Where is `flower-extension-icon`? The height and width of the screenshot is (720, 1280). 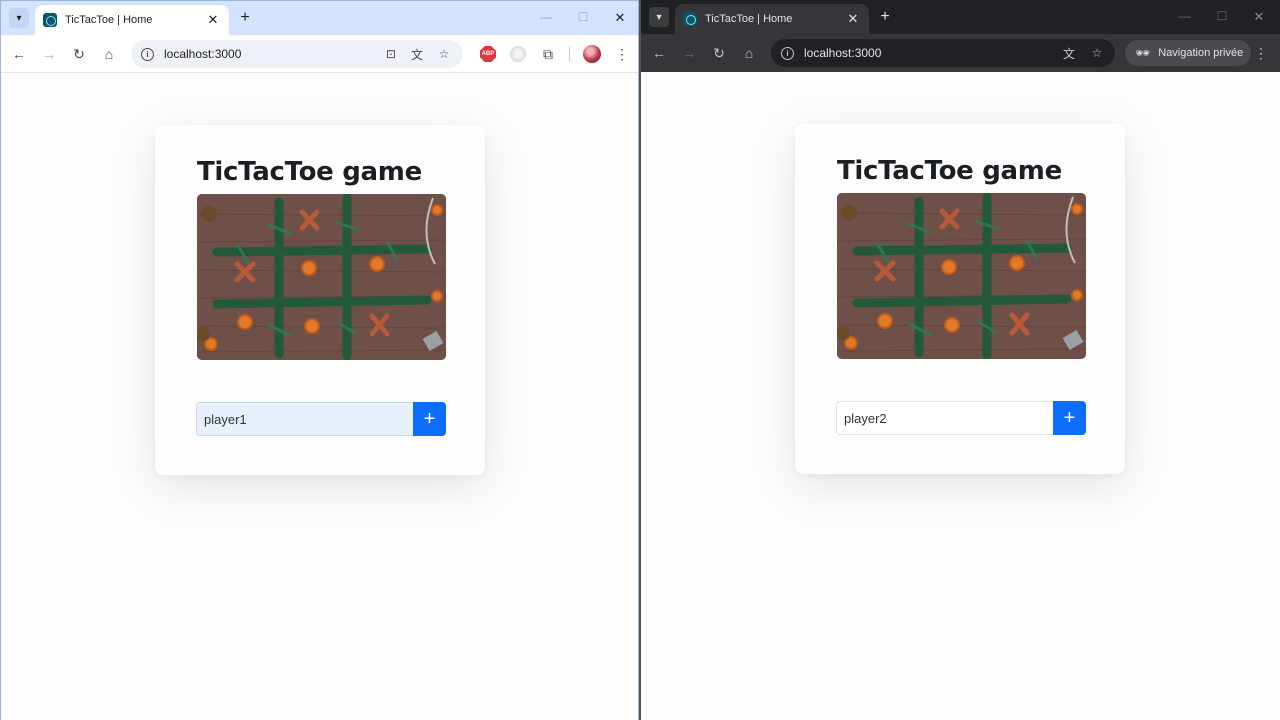
flower-extension-icon is located at coordinates (518, 54).